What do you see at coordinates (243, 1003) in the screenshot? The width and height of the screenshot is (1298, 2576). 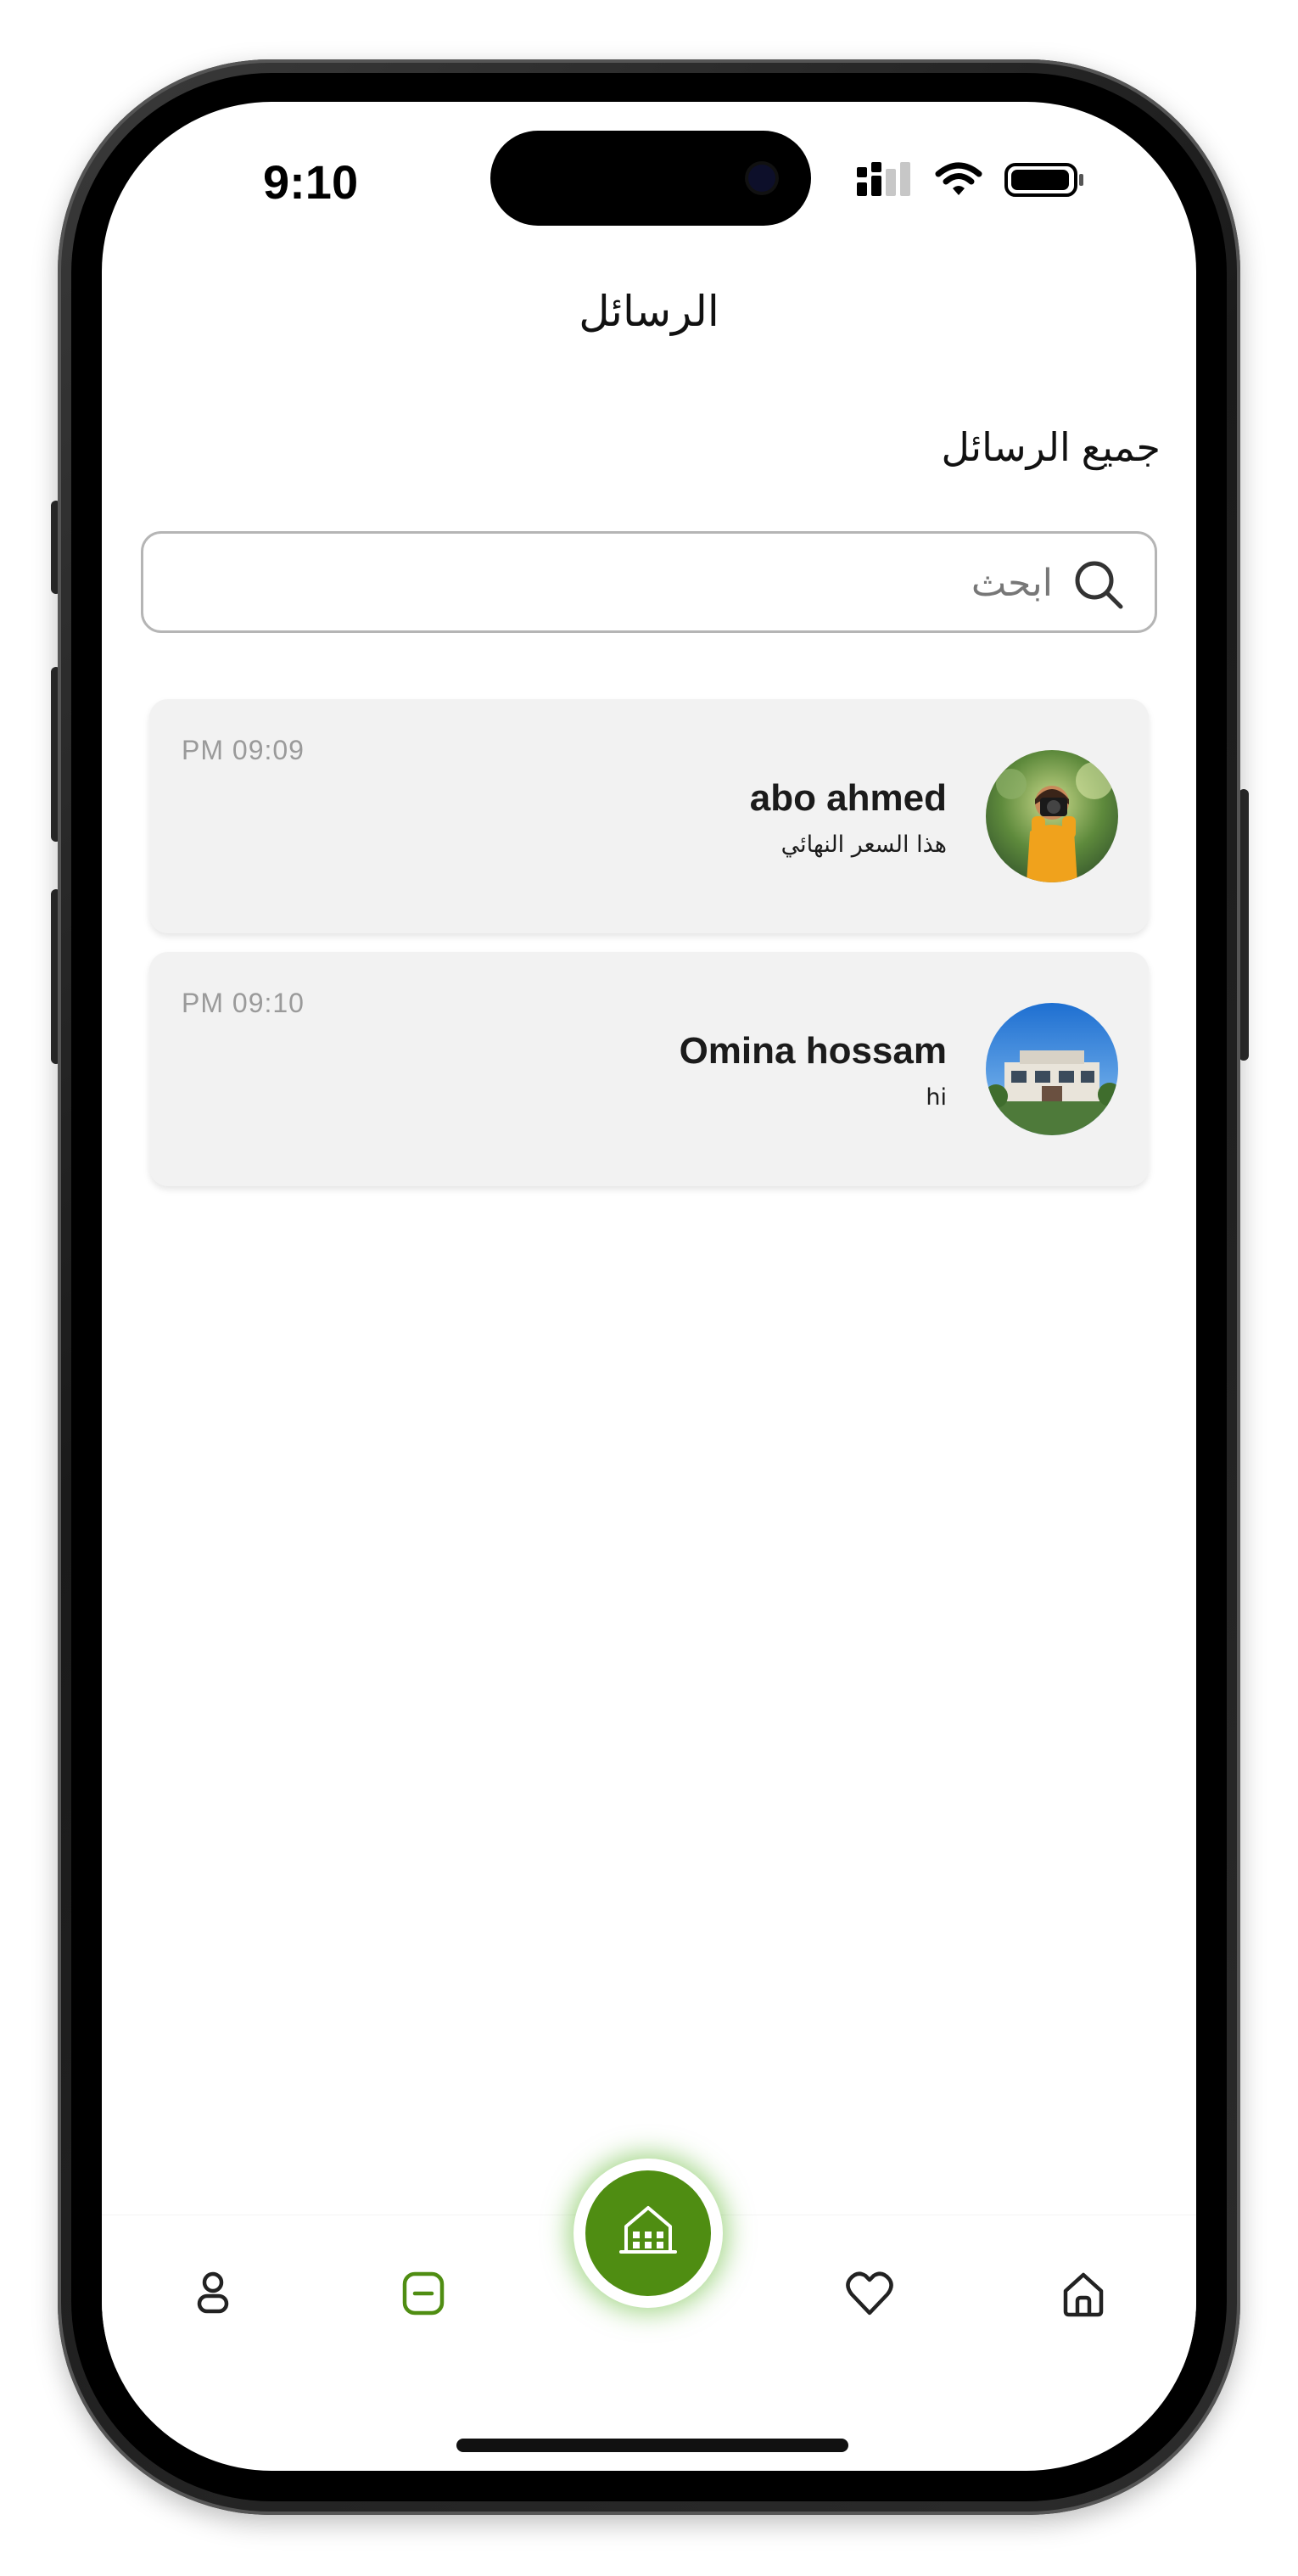 I see `chat-timestamp: PM 09:10` at bounding box center [243, 1003].